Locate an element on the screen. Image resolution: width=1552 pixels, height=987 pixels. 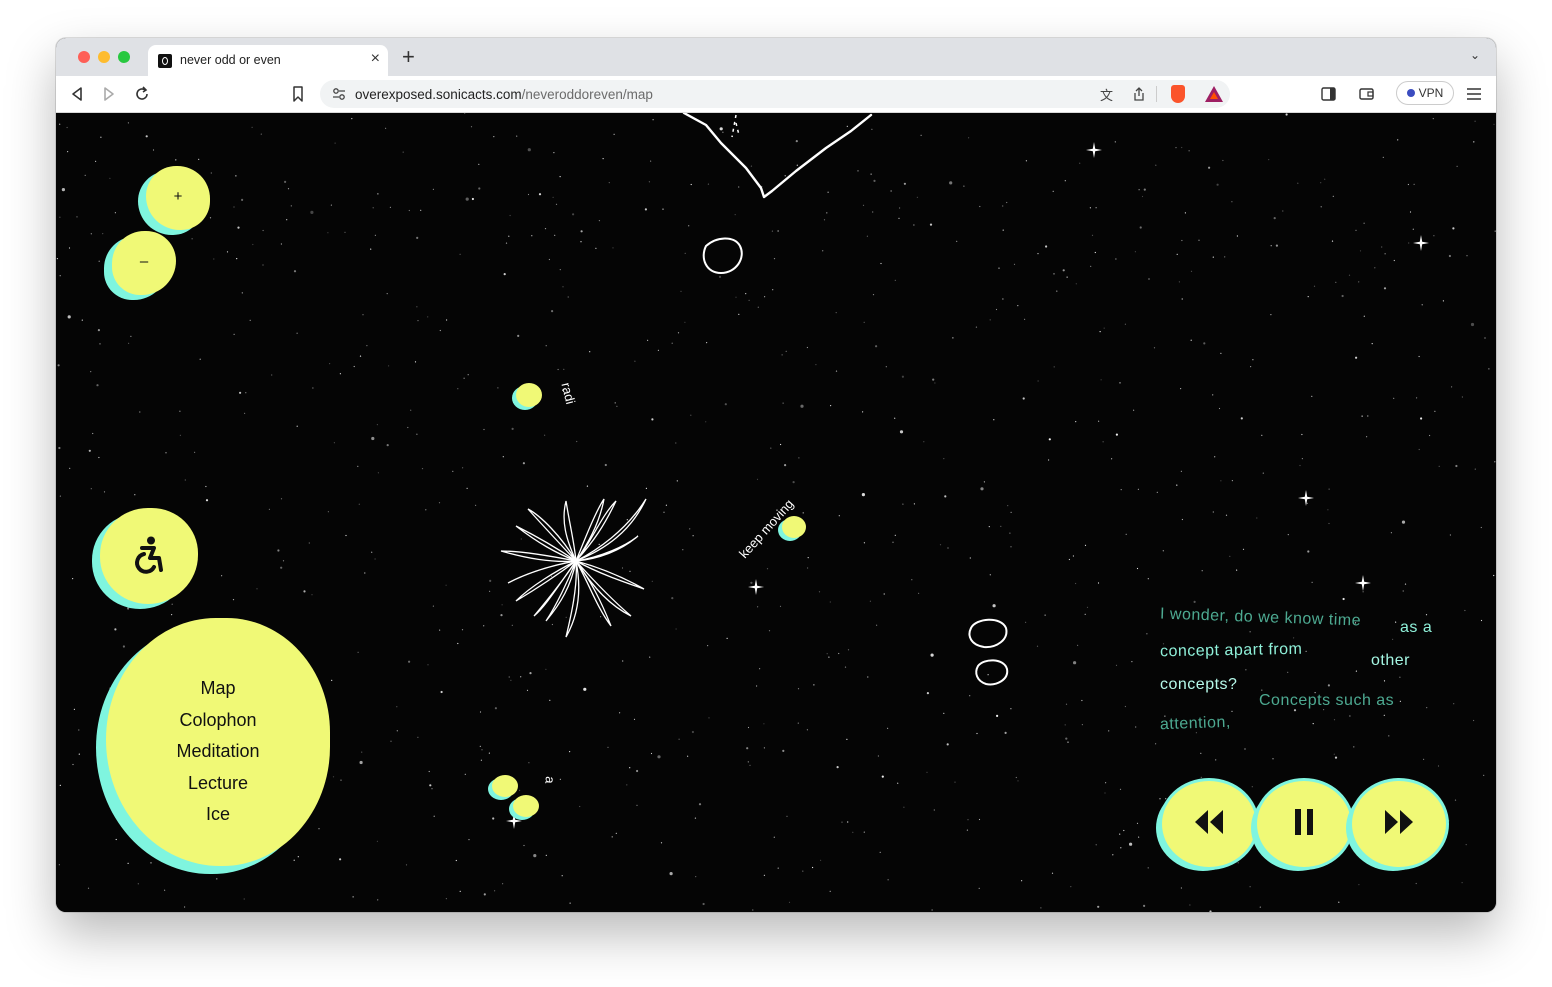
url-host: overexposed.sonicacts.com is located at coordinates (438, 94).